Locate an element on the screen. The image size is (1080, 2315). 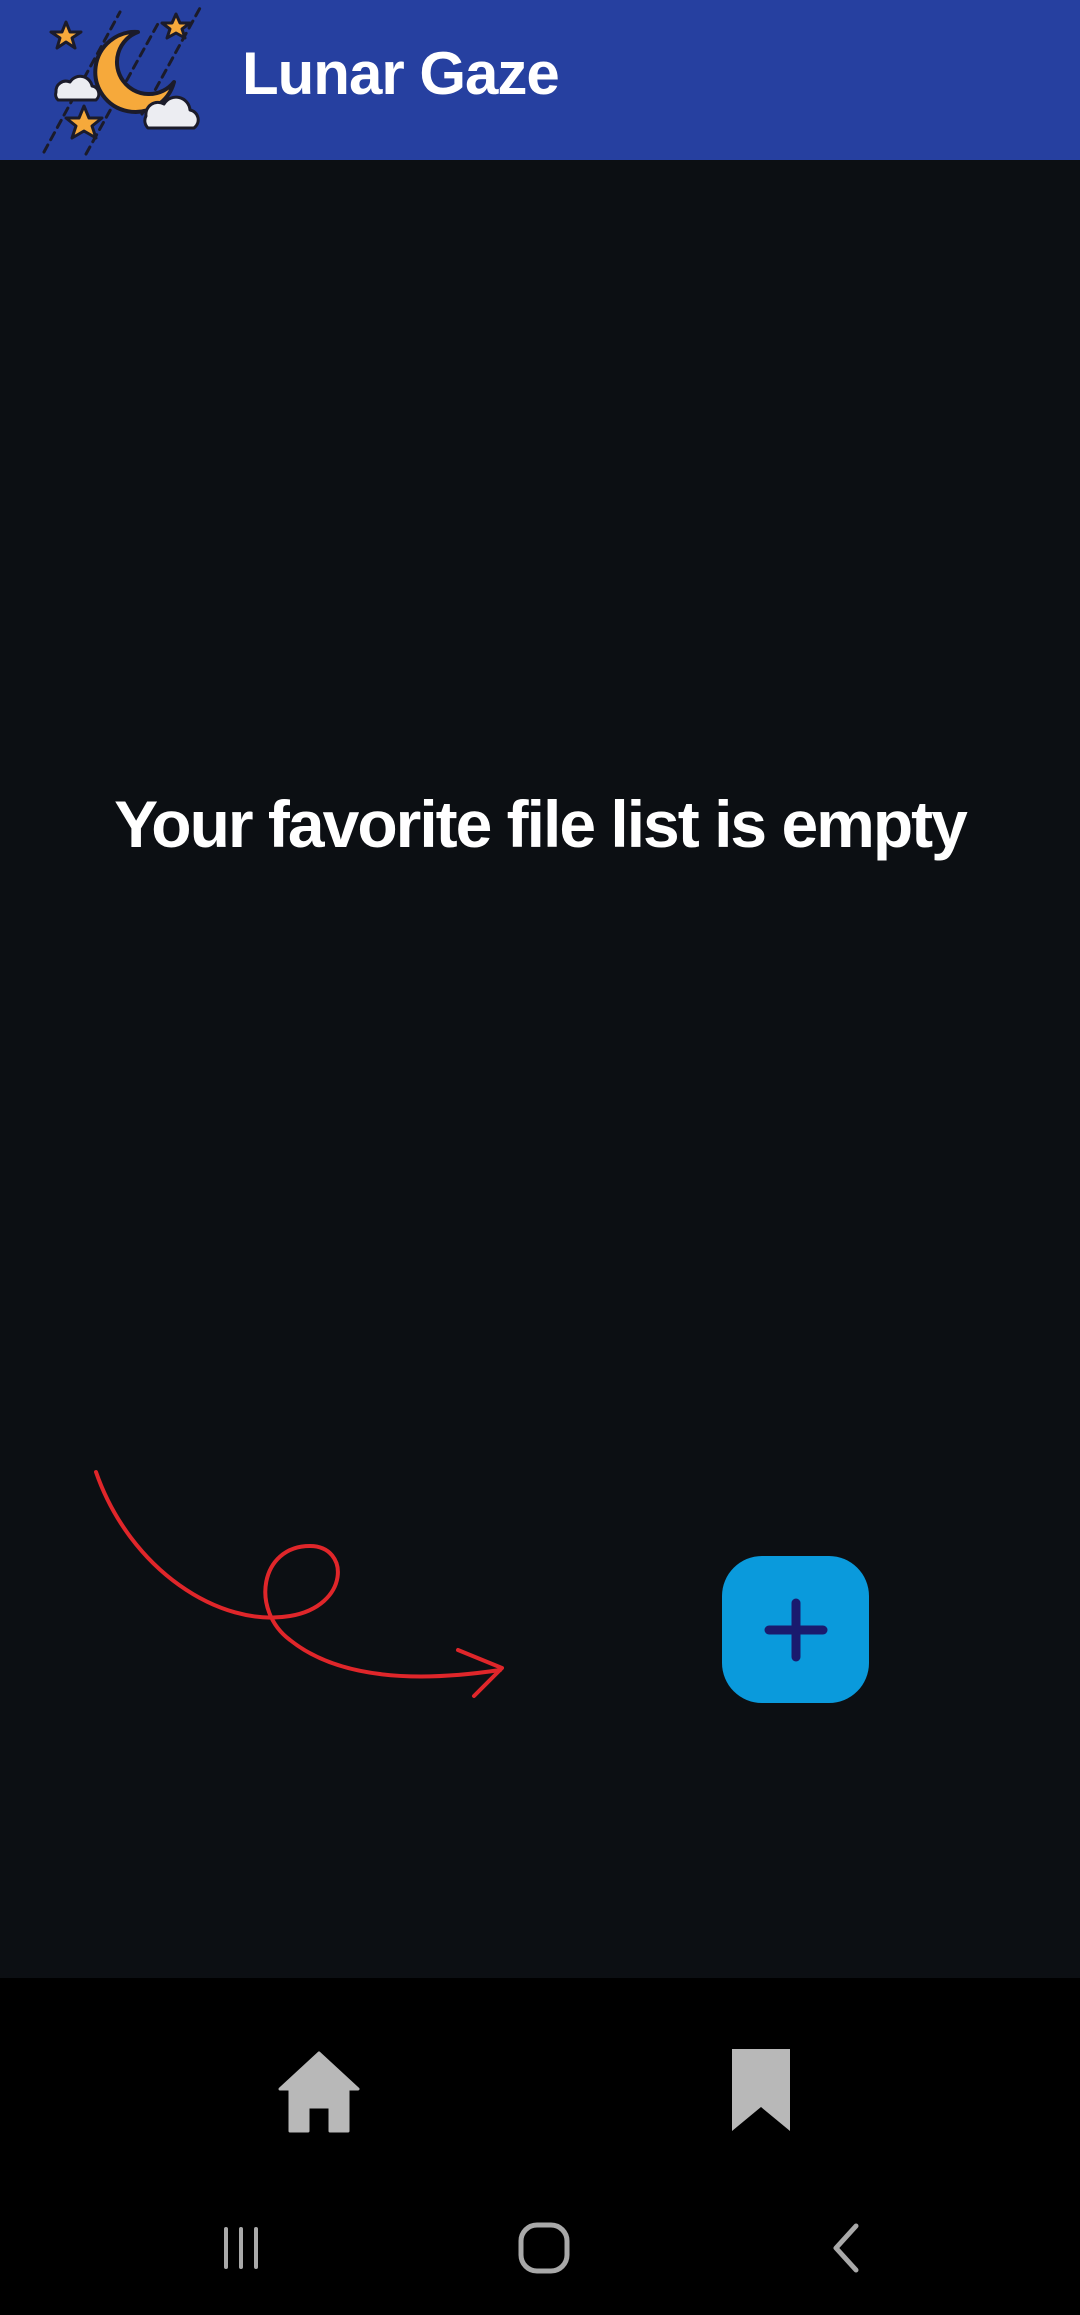
empty-state-message: Your favorite file list is empty is located at coordinates (541, 824).